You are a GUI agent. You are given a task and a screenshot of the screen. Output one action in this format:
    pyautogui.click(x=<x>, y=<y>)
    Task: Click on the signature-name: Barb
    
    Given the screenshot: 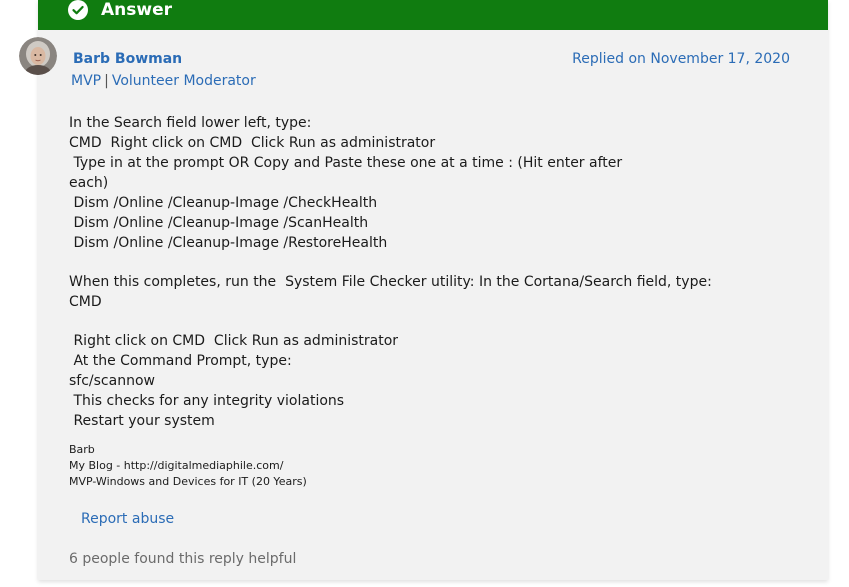 What is the action you would take?
    pyautogui.click(x=82, y=449)
    